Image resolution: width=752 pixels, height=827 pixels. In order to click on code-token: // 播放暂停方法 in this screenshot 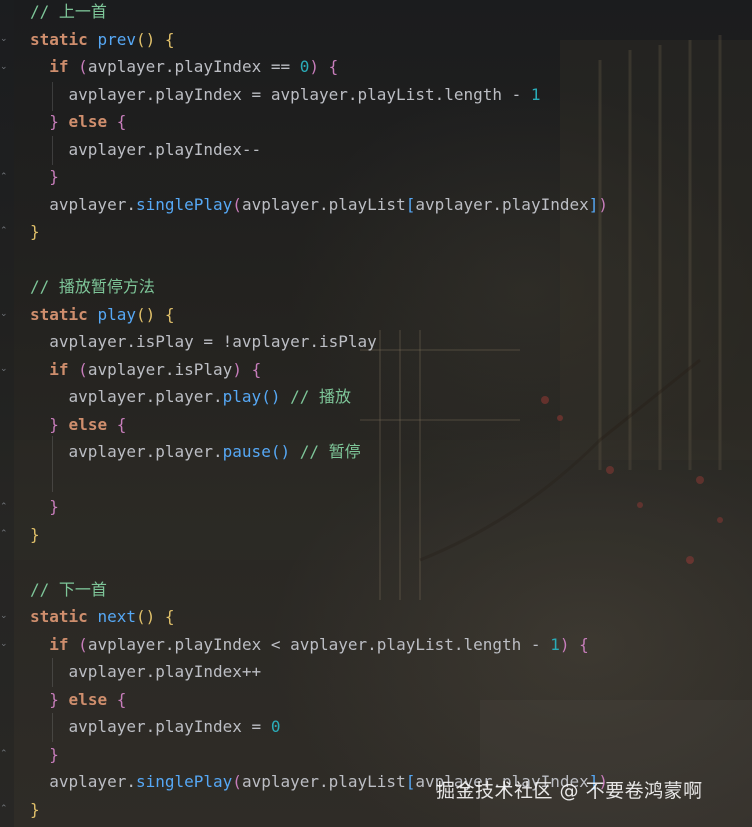, I will do `click(92, 286)`.